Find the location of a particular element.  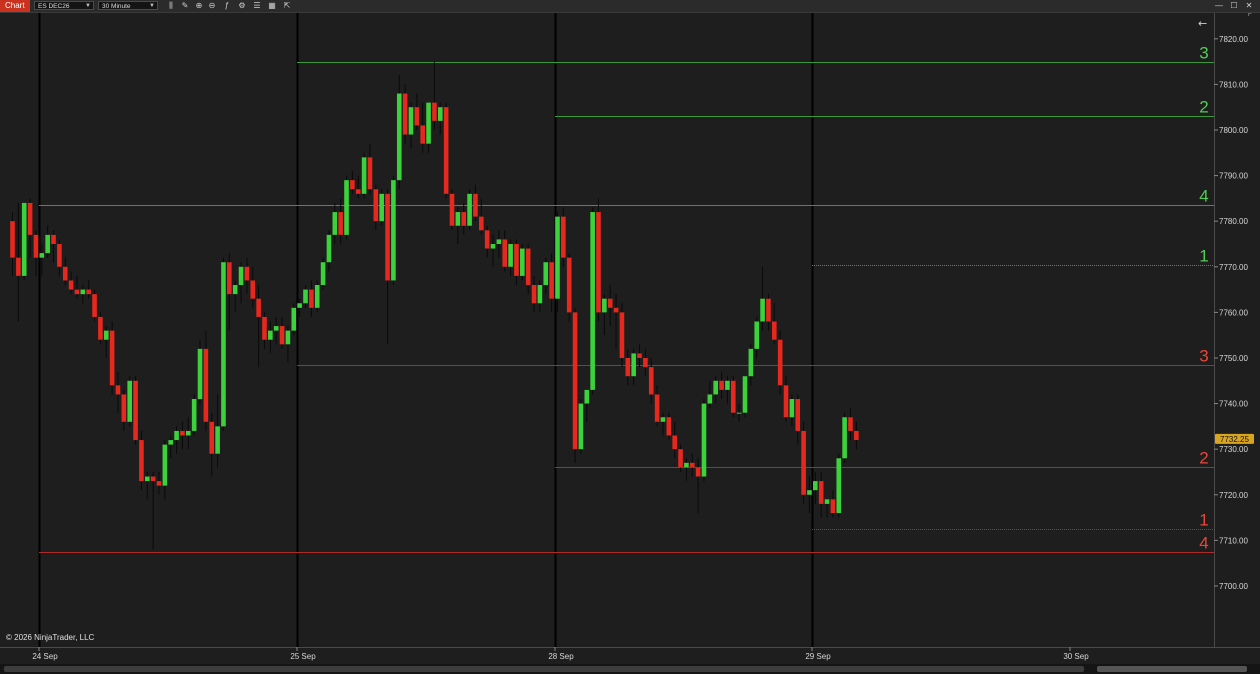

draw-icon: ✎ is located at coordinates (185, 6).